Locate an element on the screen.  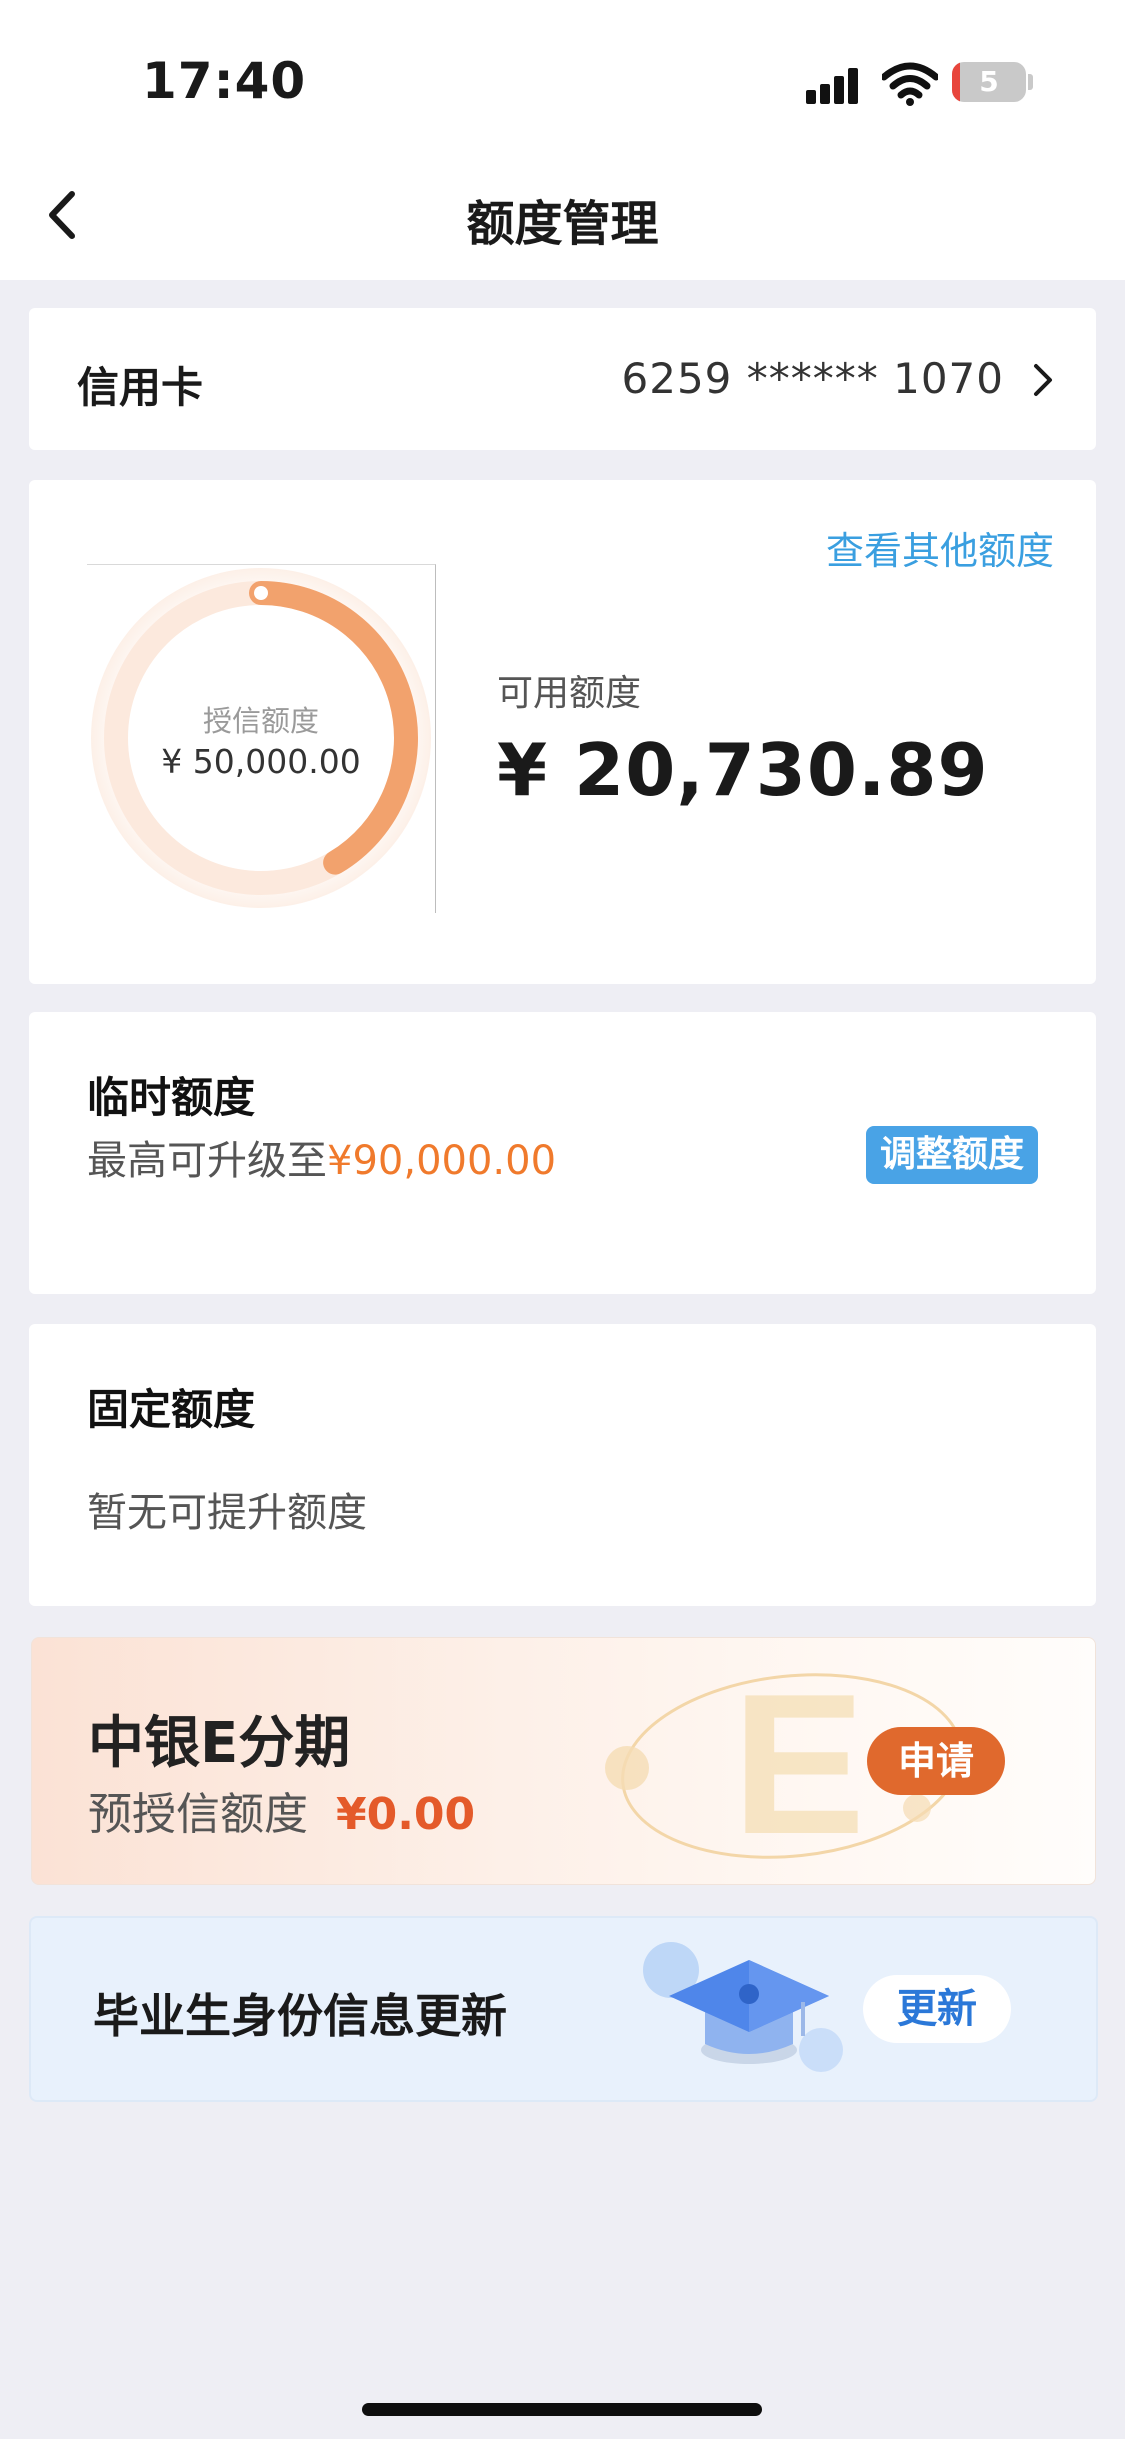
home-indicator is located at coordinates (562, 2409).